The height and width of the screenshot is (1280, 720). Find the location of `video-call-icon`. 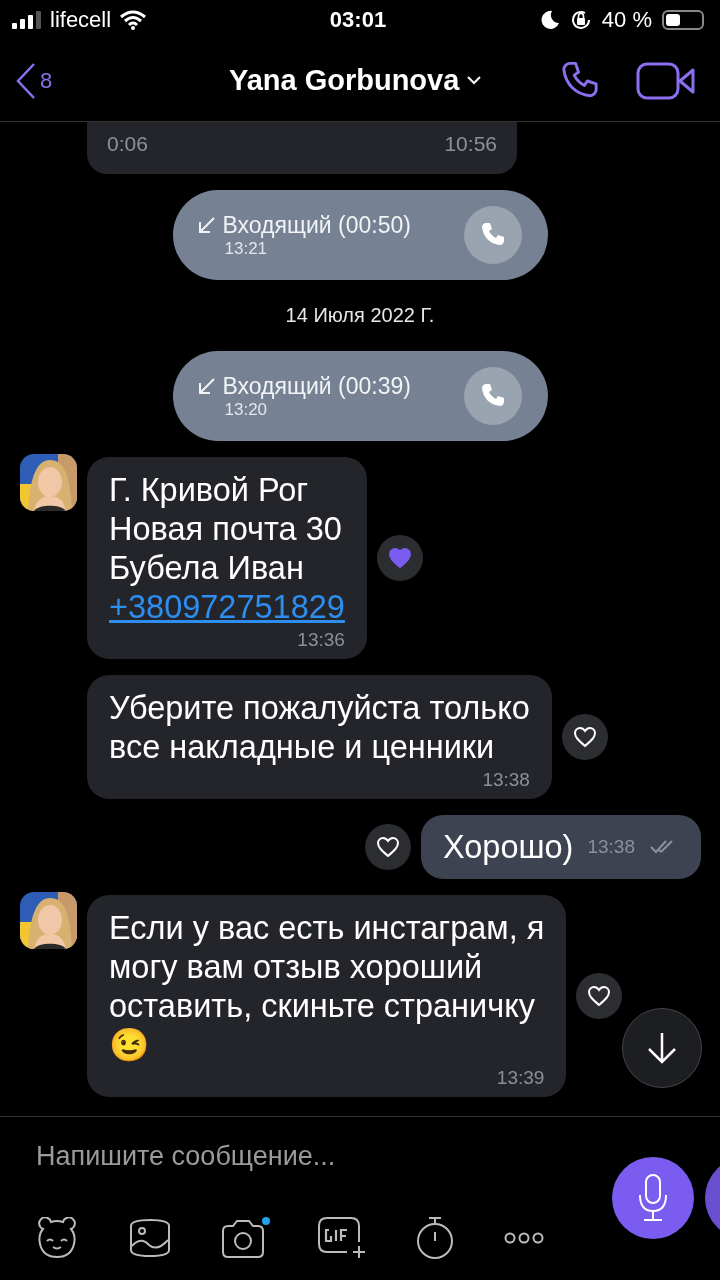

video-call-icon is located at coordinates (666, 80).